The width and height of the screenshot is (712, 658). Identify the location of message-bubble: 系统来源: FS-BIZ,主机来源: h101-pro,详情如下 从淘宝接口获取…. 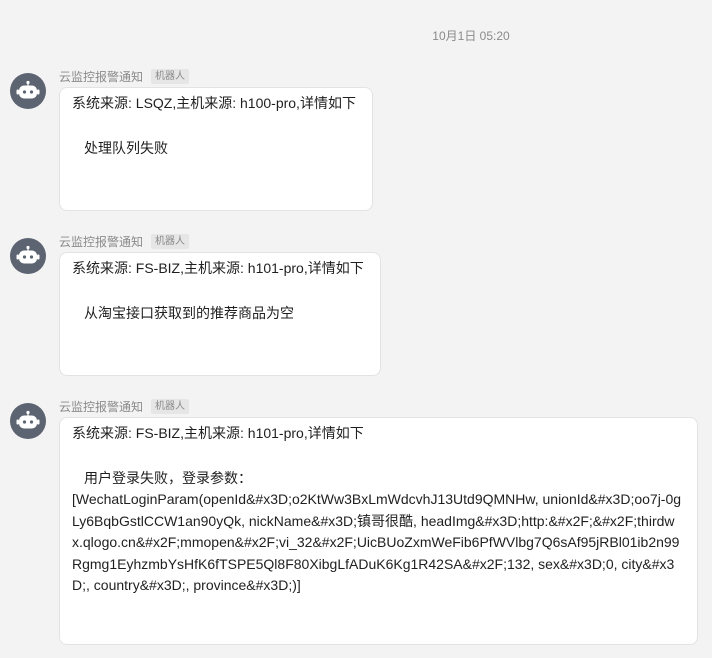
(220, 314).